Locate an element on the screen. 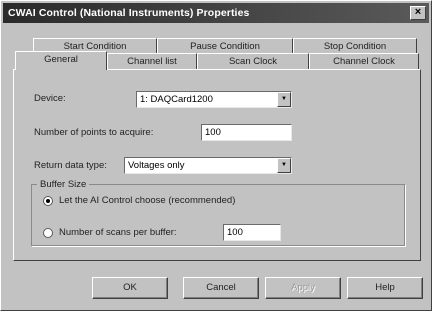 This screenshot has height=311, width=432. scans-per-buffer-value: 100 is located at coordinates (235, 232).